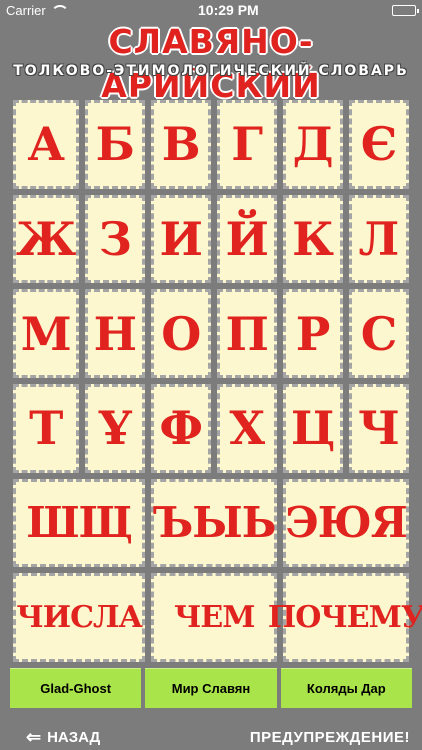  Describe the element at coordinates (115, 428) in the screenshot. I see `letter-tile: Ұ` at that location.